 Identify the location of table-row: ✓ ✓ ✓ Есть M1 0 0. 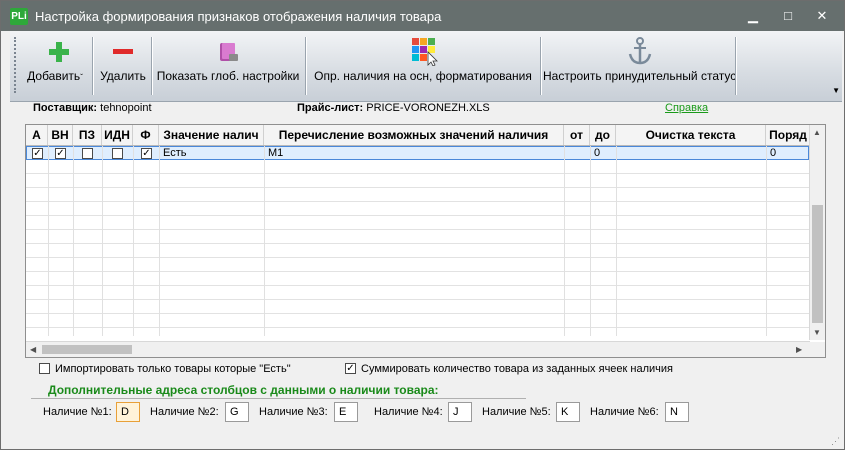
(418, 153).